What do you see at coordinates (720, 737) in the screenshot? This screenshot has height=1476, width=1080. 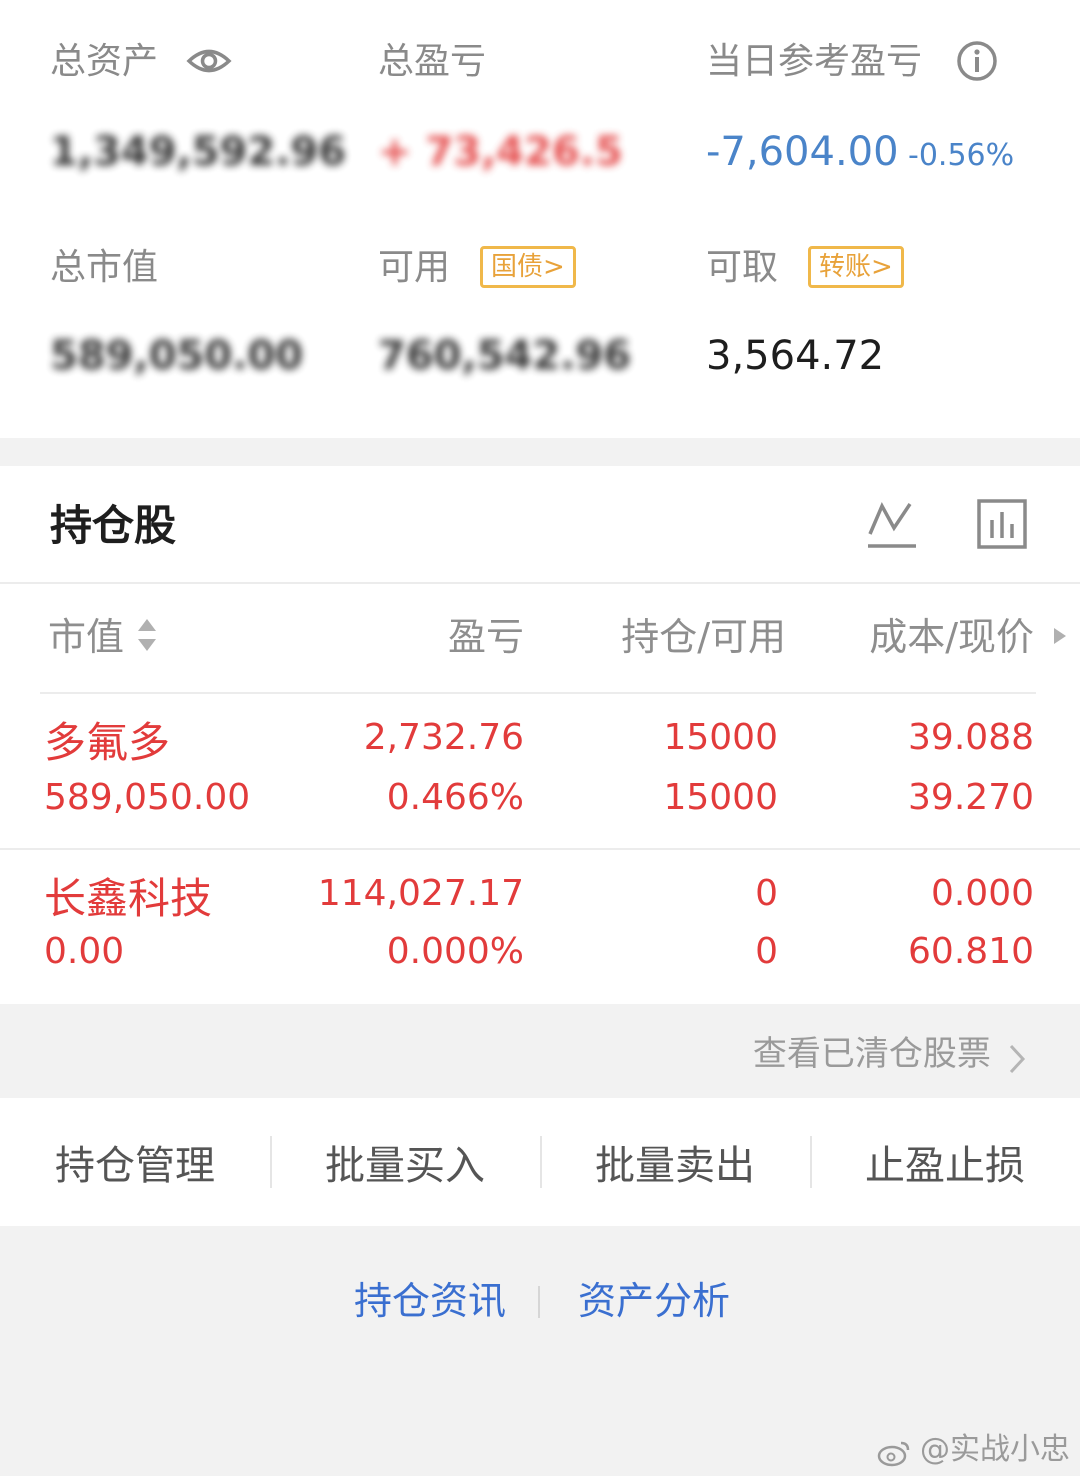 I see `stock-position: 15000` at bounding box center [720, 737].